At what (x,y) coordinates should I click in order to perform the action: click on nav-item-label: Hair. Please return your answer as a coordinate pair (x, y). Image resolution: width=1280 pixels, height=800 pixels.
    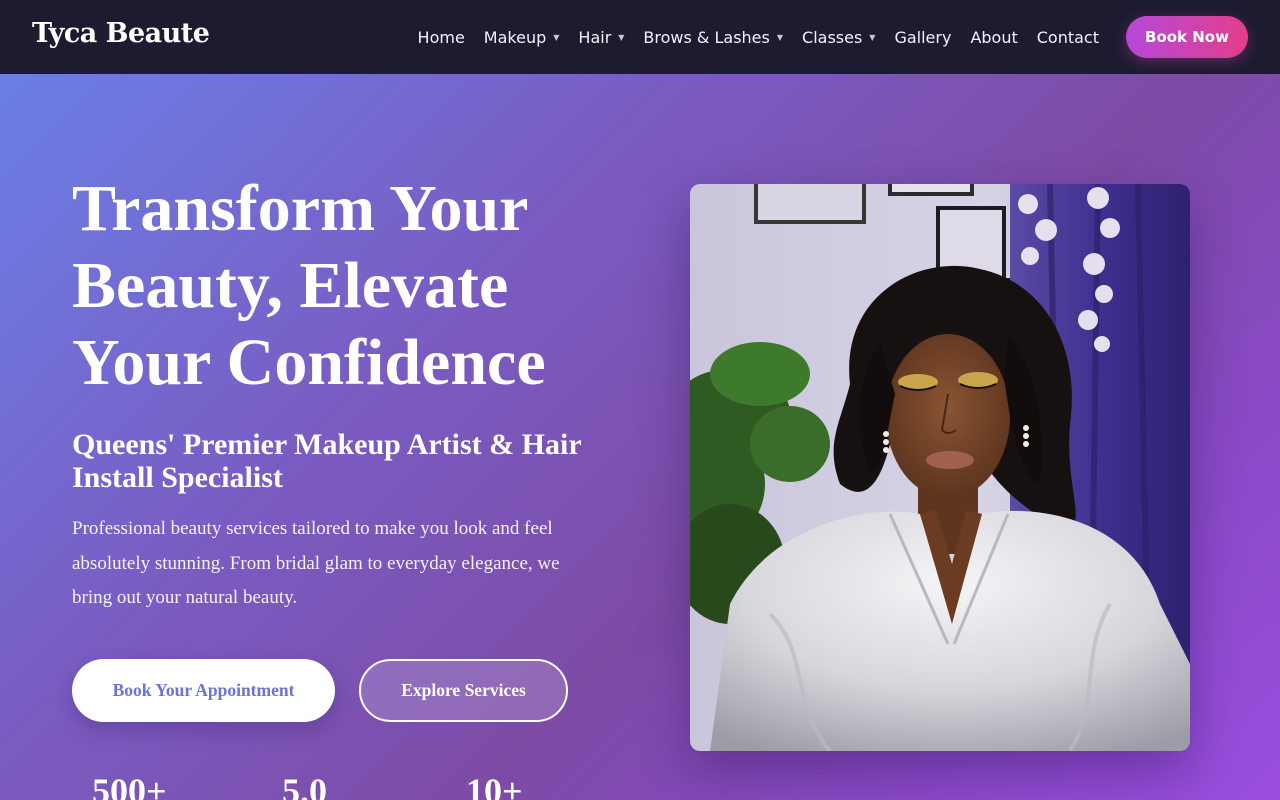
    Looking at the image, I should click on (595, 37).